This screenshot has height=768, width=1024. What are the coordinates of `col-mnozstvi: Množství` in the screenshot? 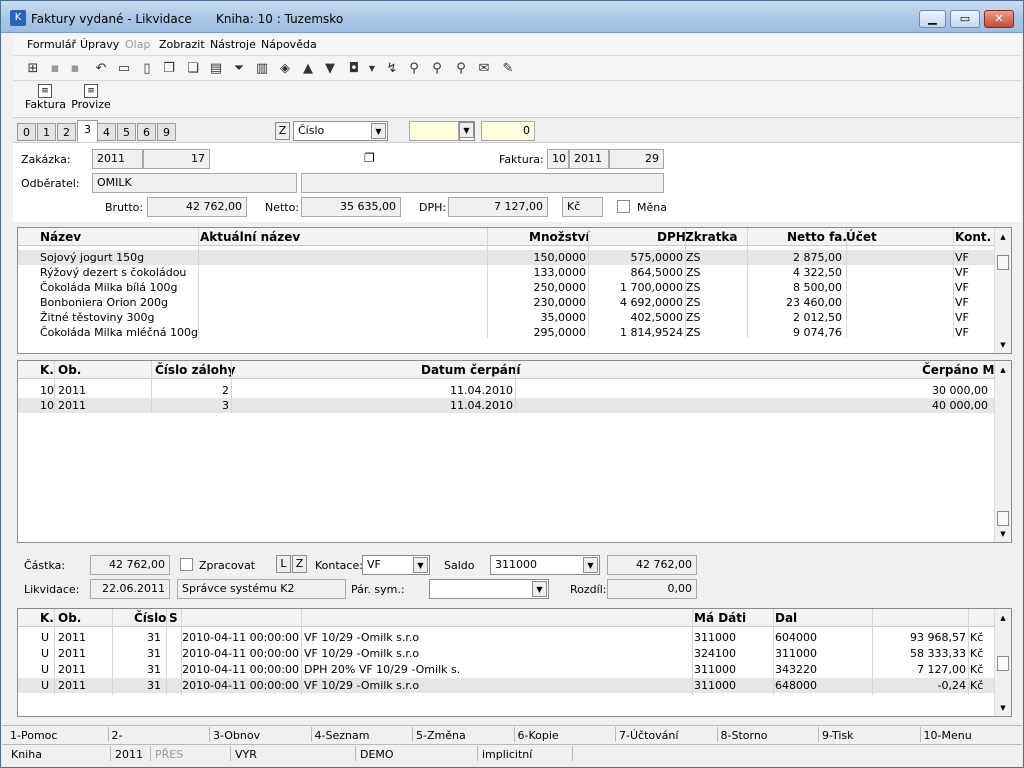 It's located at (559, 237).